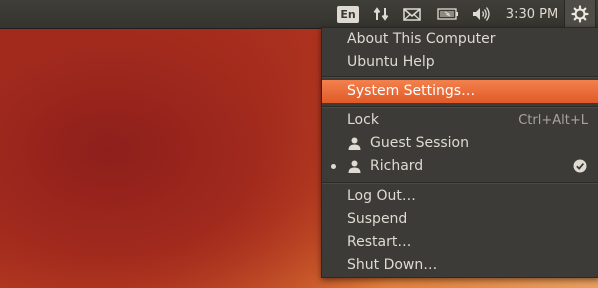 Image resolution: width=598 pixels, height=288 pixels. I want to click on mail-icon, so click(412, 14).